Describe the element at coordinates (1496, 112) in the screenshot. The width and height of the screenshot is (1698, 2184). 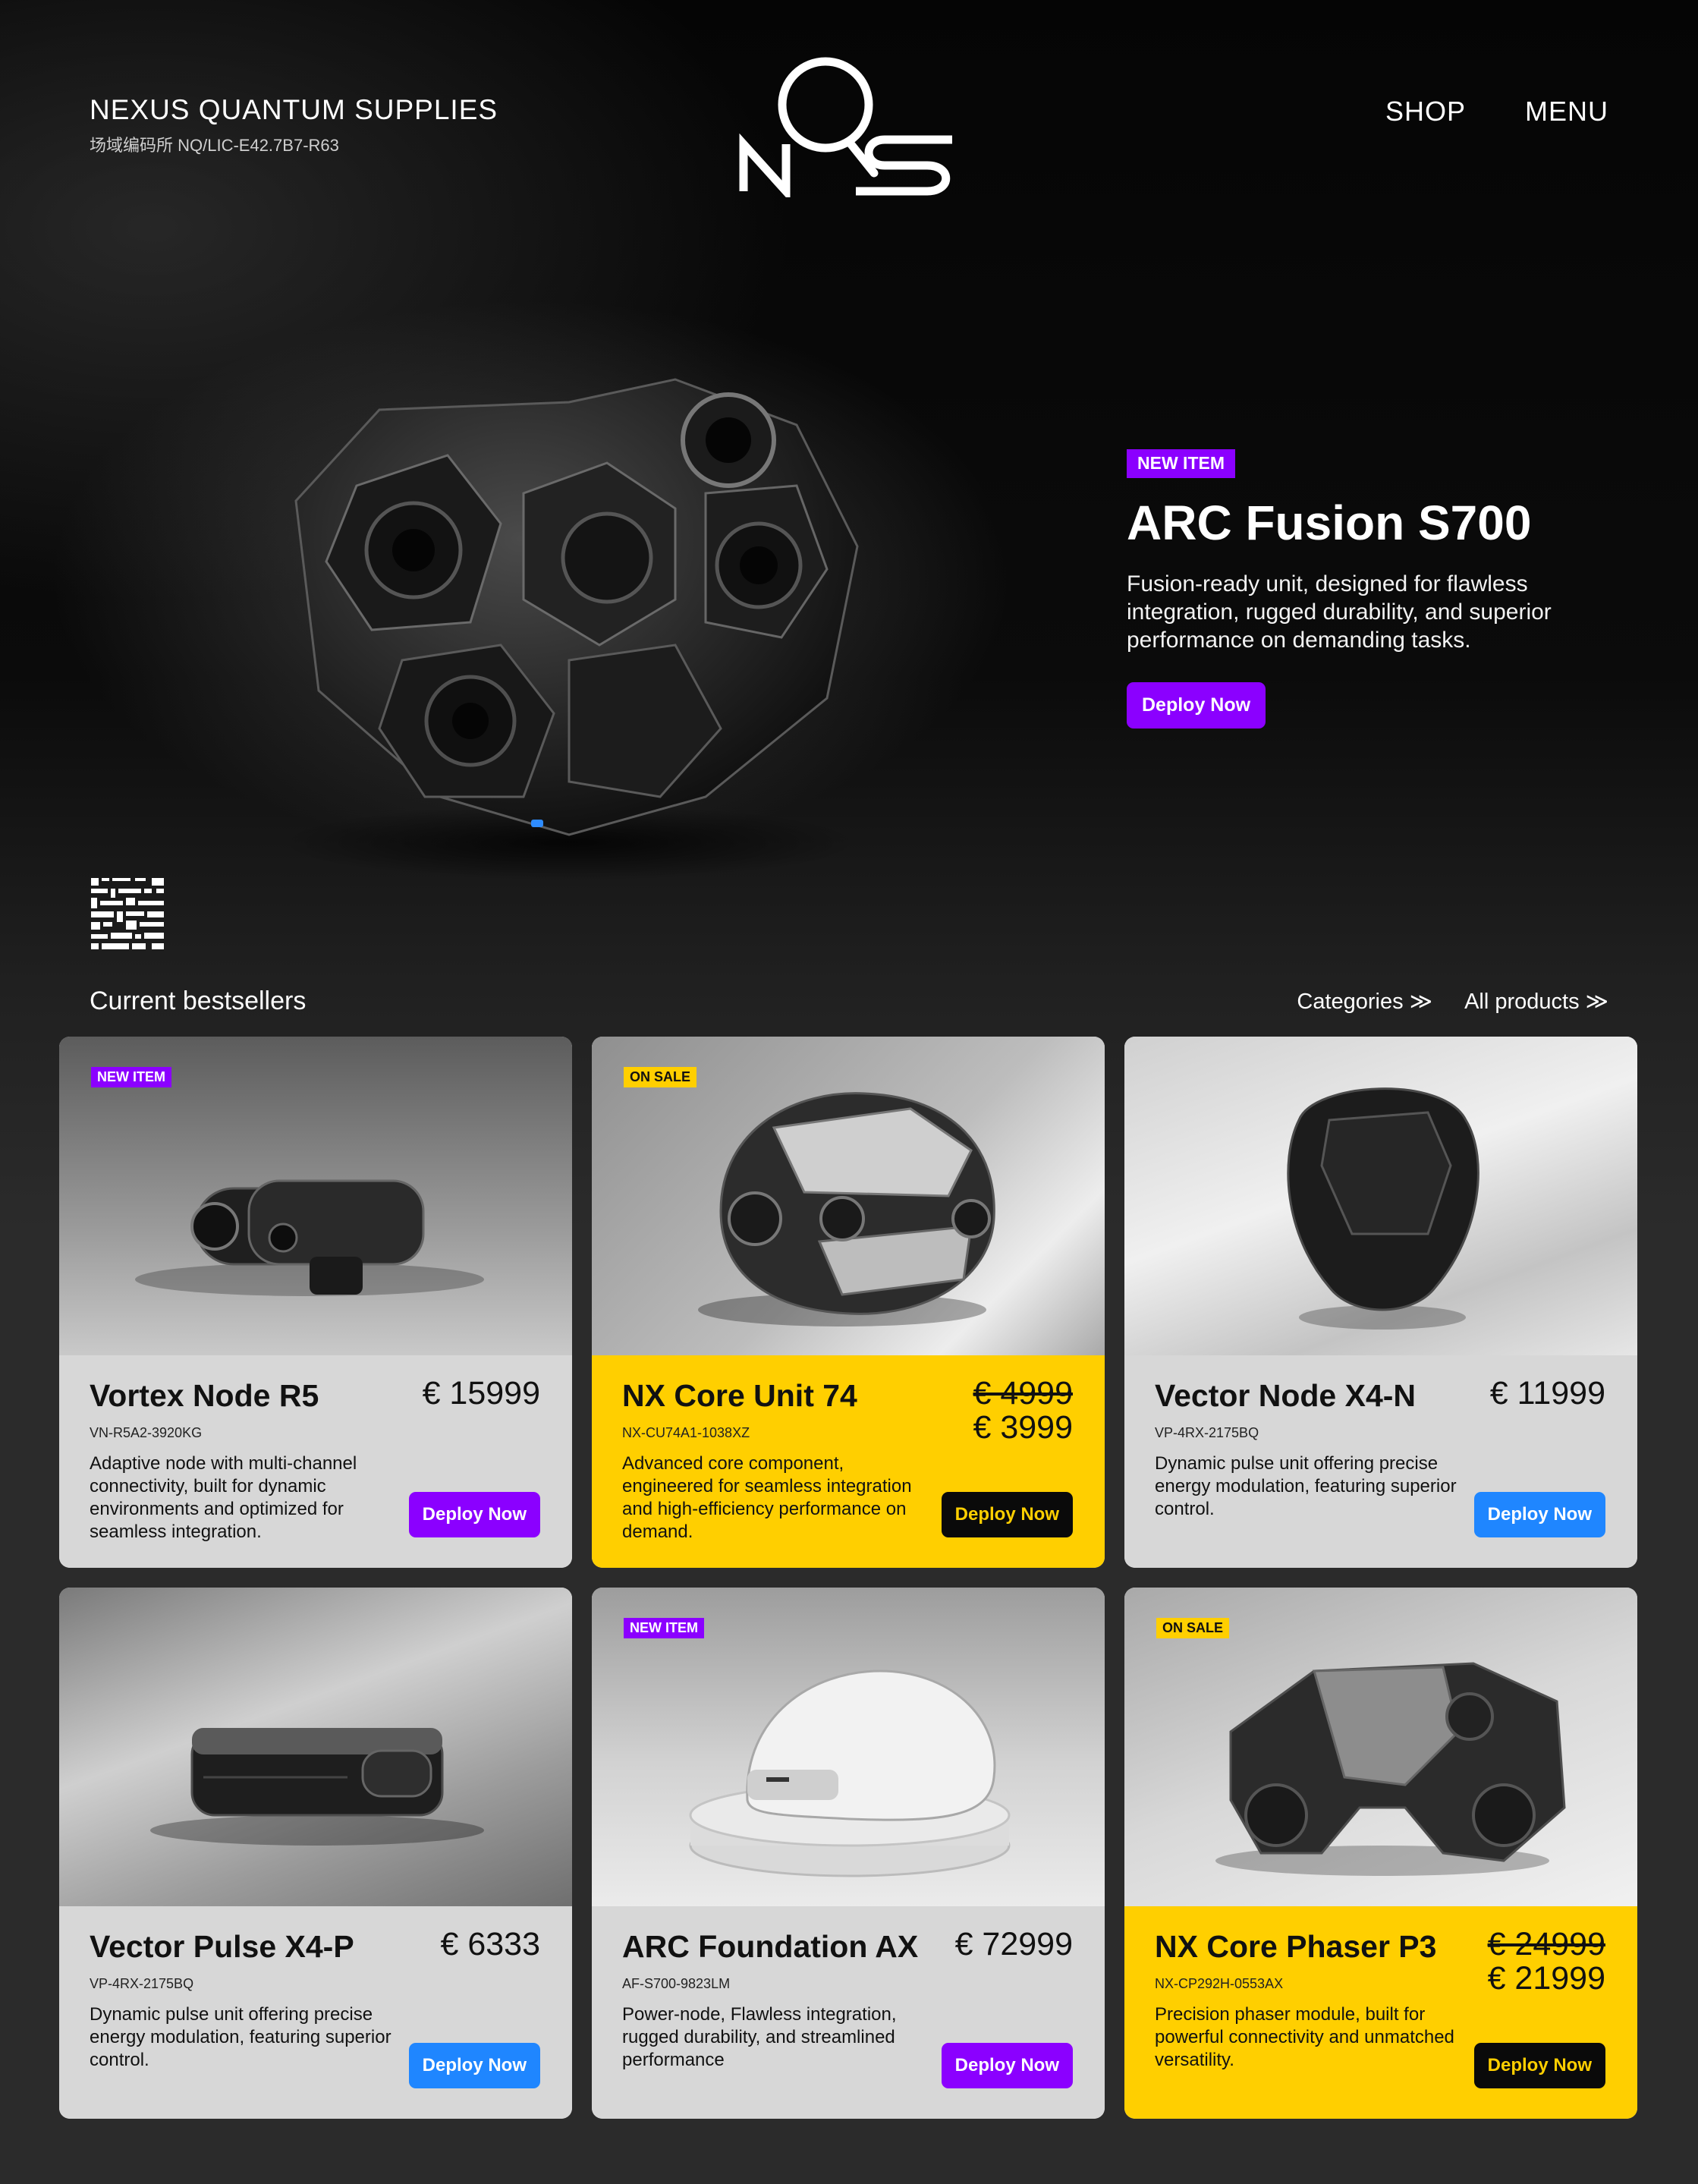
I see `top-nav: SHOP MENU` at that location.